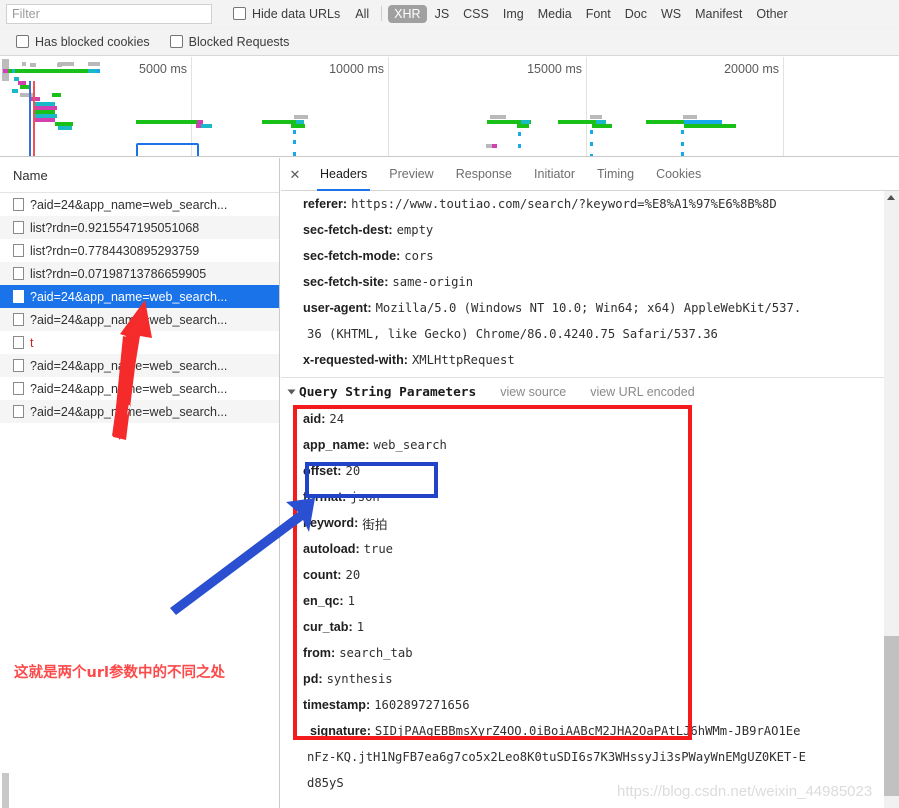  What do you see at coordinates (590, 679) in the screenshot?
I see `query-param-row: pd: synthesis` at bounding box center [590, 679].